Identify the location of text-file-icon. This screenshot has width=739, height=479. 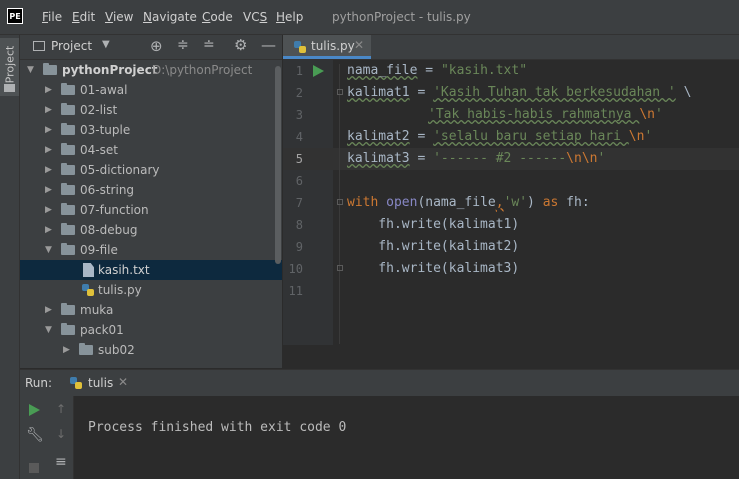
(88, 270).